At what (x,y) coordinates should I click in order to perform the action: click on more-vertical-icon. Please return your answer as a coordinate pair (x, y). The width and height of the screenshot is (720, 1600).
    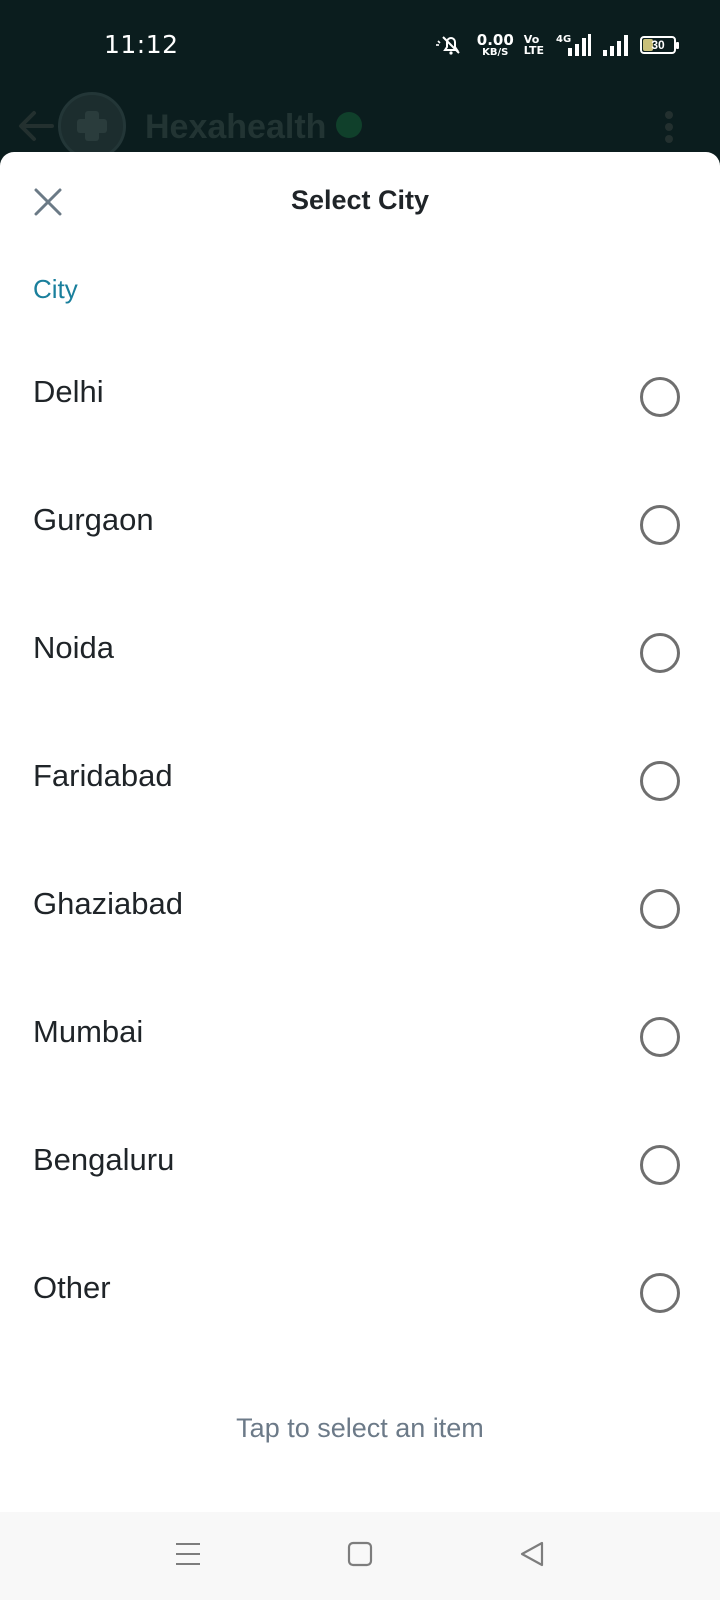
    Looking at the image, I should click on (669, 127).